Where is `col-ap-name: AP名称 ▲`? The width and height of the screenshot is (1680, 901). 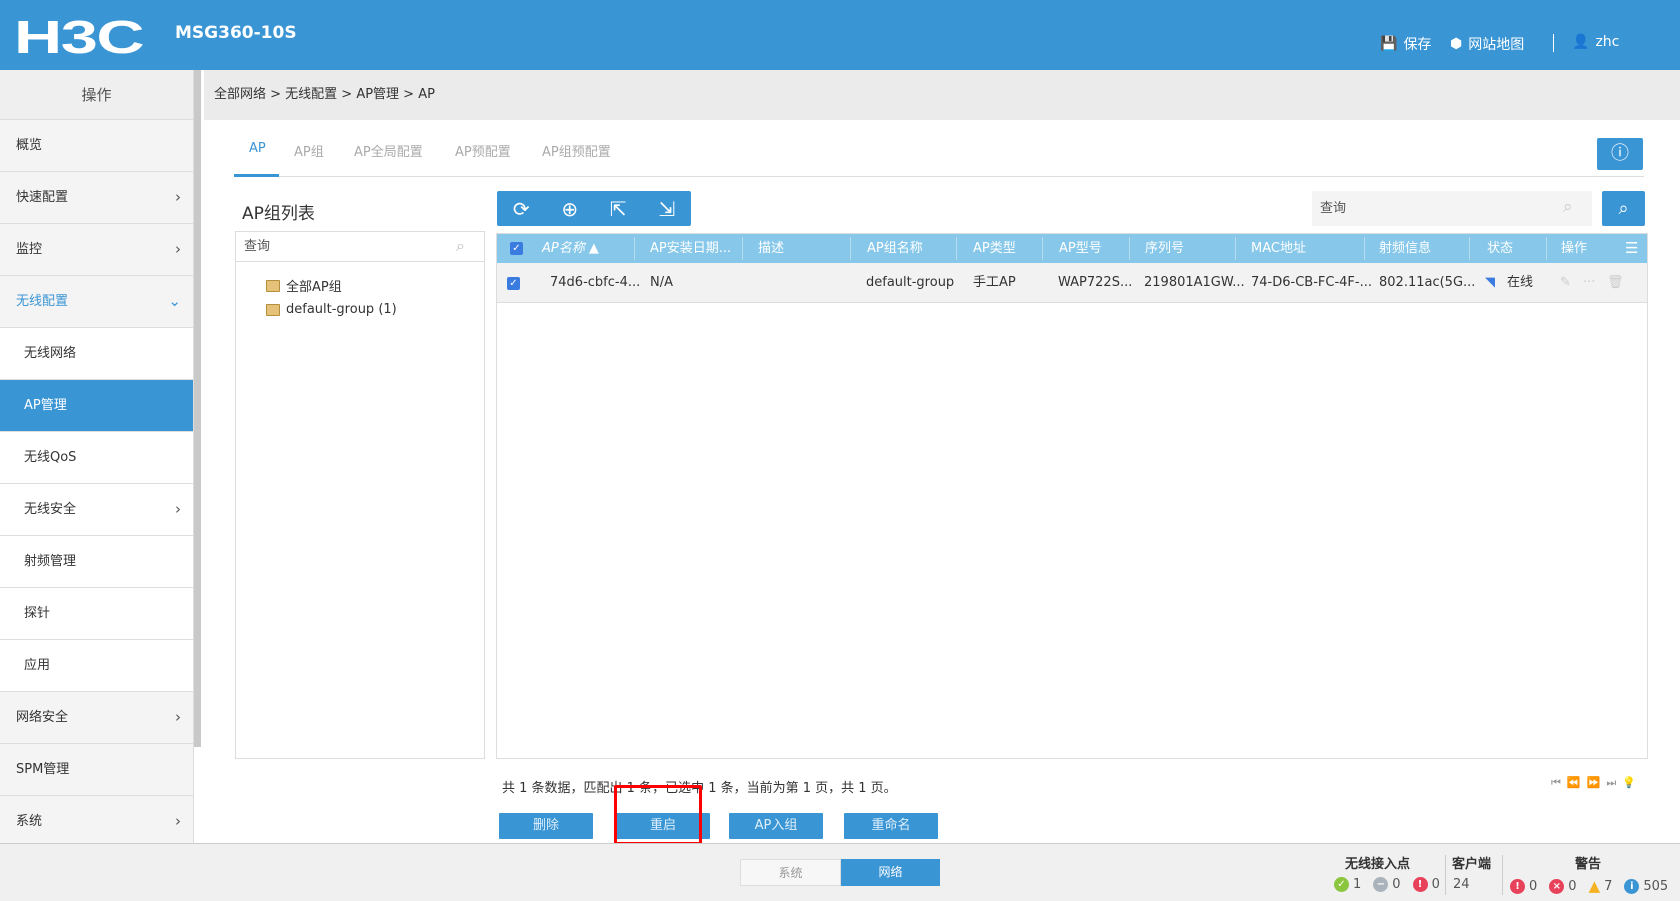 col-ap-name: AP名称 ▲ is located at coordinates (570, 248).